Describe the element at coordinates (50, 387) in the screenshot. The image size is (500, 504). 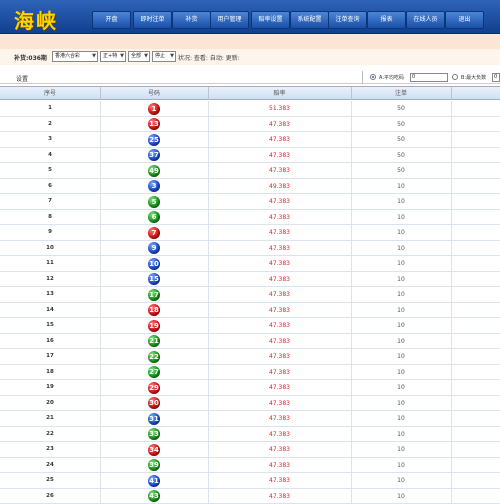
I see `row-index: 19` at that location.